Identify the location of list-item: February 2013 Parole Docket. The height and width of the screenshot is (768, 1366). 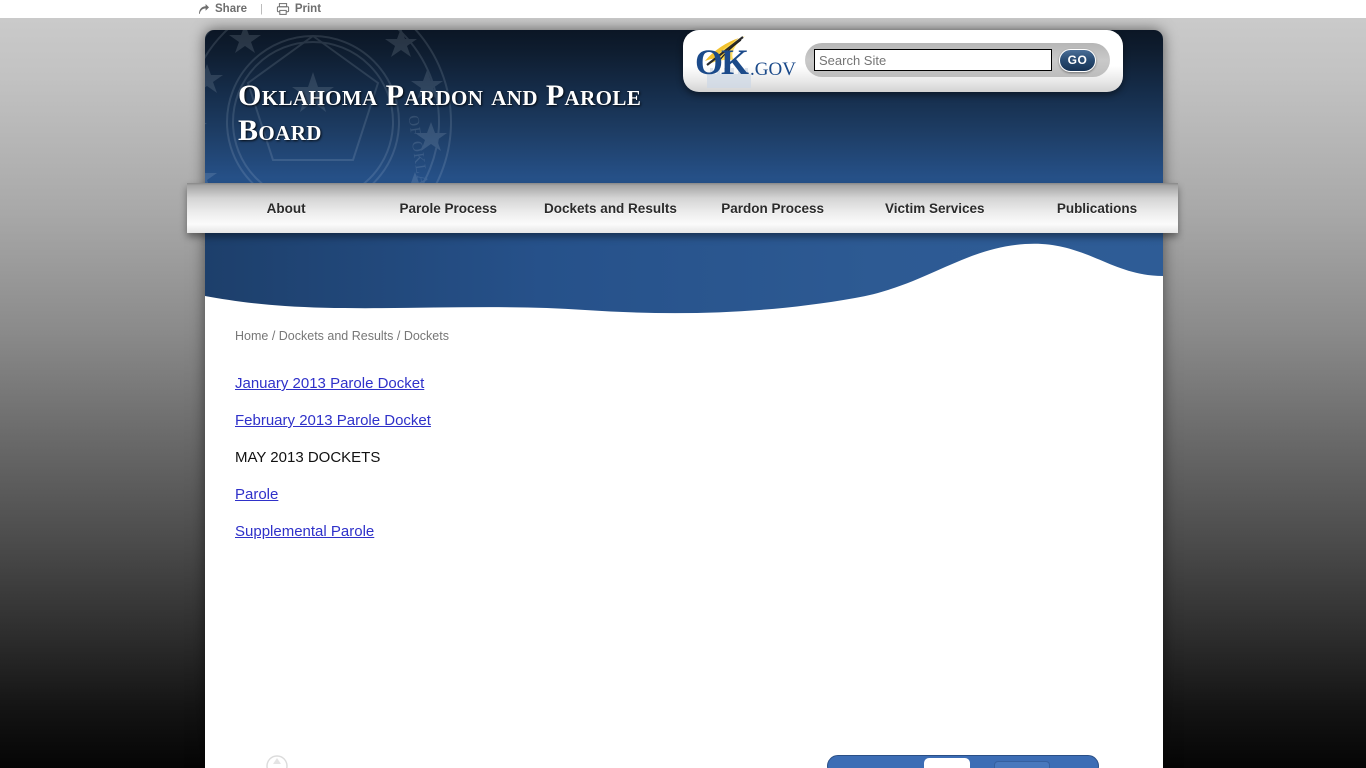
(675, 421).